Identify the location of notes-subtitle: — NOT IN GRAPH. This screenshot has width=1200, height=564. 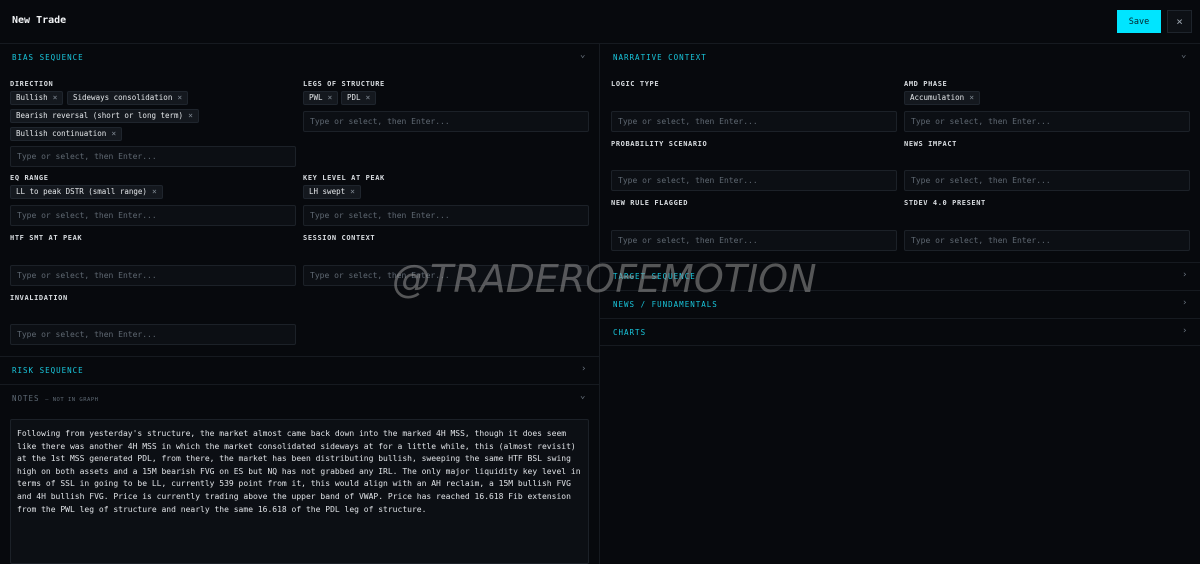
(72, 400).